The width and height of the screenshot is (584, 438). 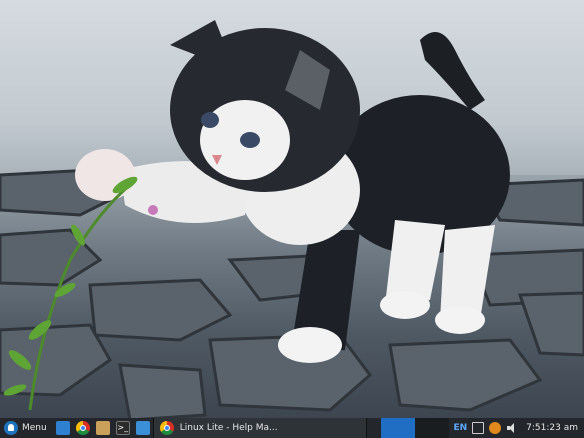 I want to click on show-desktop-icon, so click(x=62, y=428).